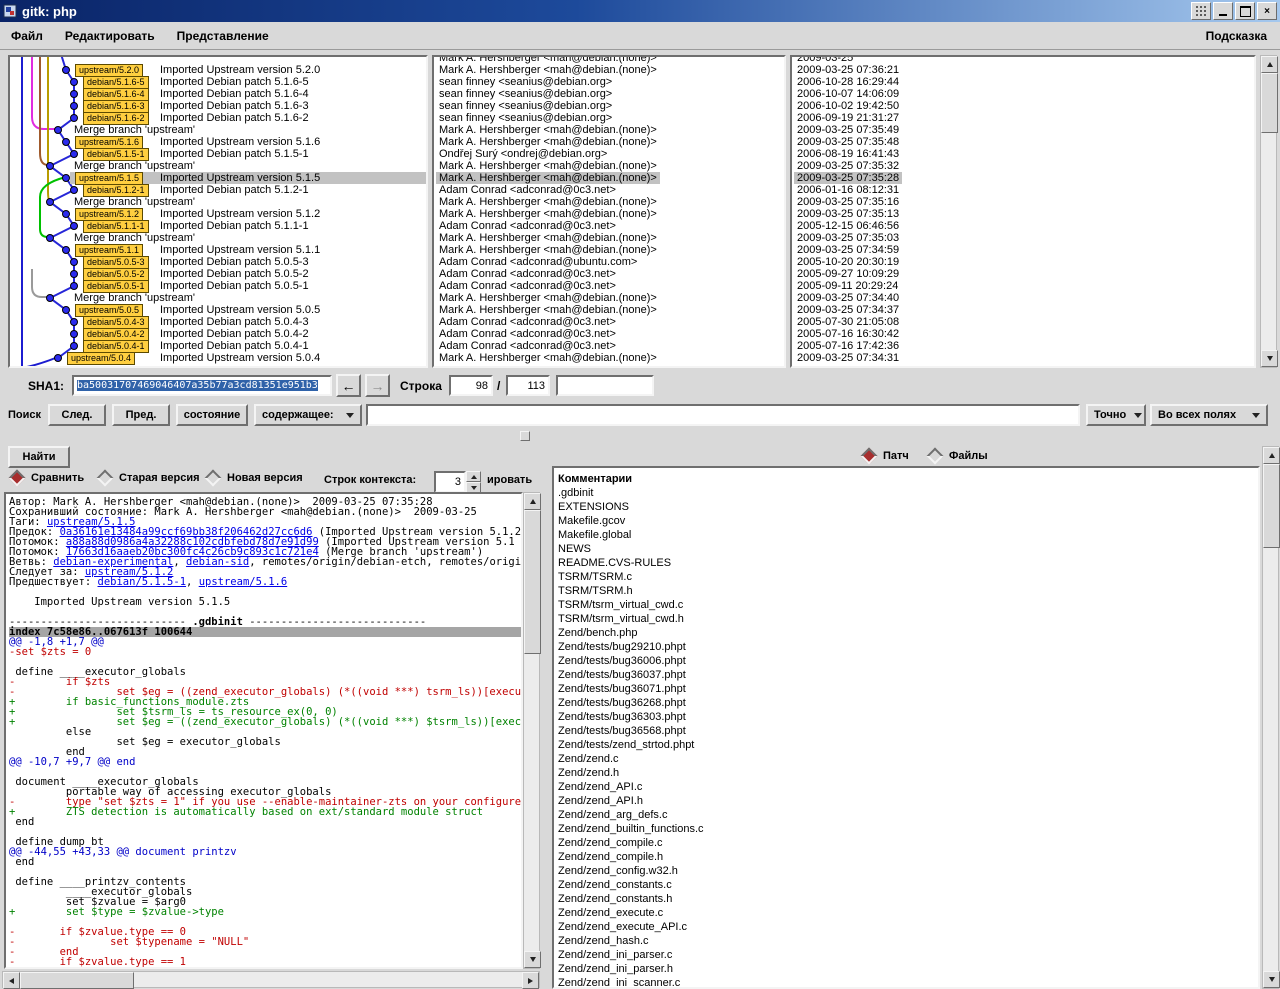 The image size is (1280, 989). What do you see at coordinates (528, 385) in the screenshot?
I see `row-total-field: 113` at bounding box center [528, 385].